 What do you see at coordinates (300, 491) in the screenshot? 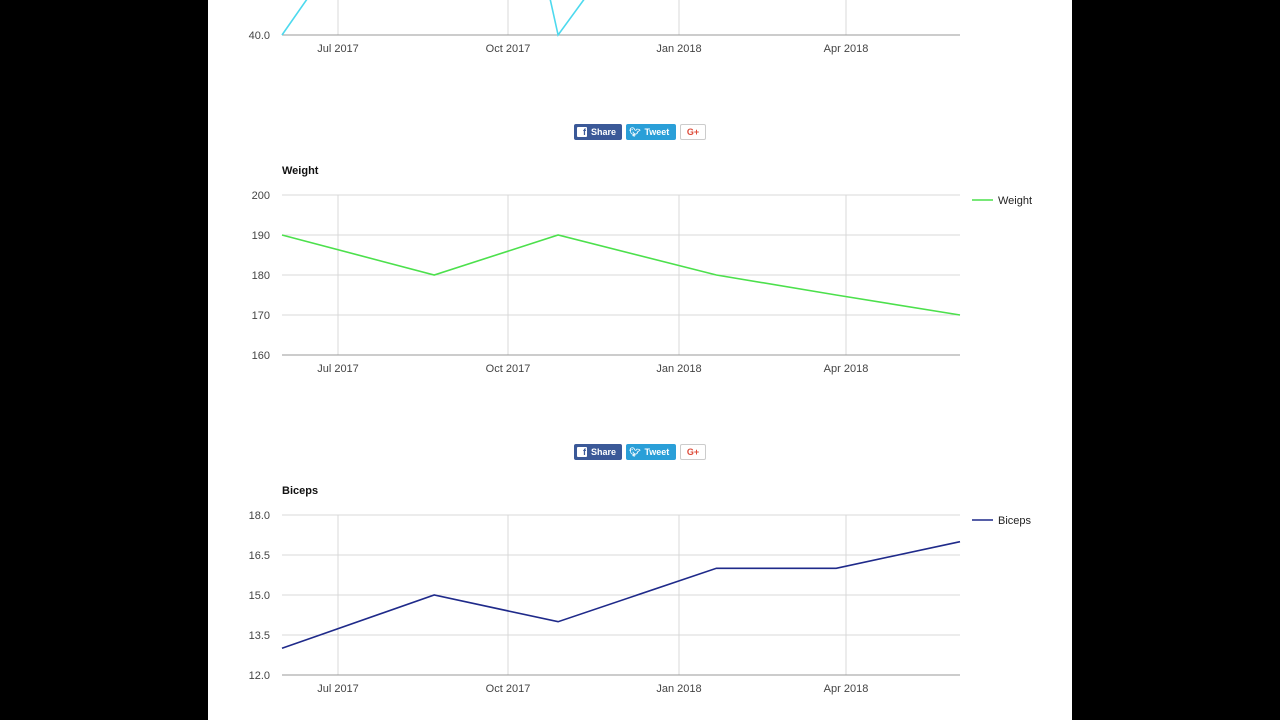
I see `chart-title: Biceps` at bounding box center [300, 491].